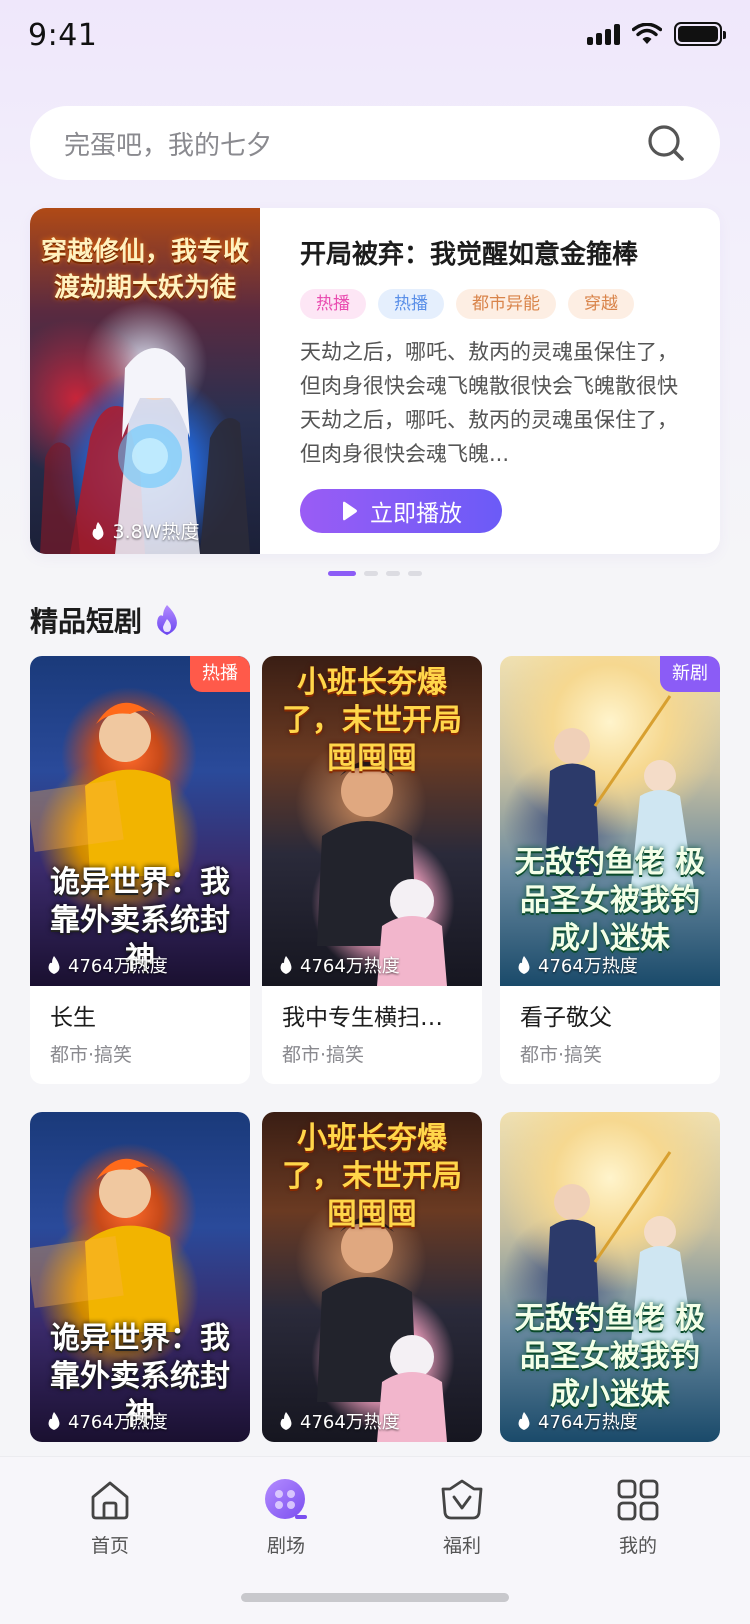 This screenshot has height=1624, width=750. I want to click on profile-grid-icon, so click(638, 1500).